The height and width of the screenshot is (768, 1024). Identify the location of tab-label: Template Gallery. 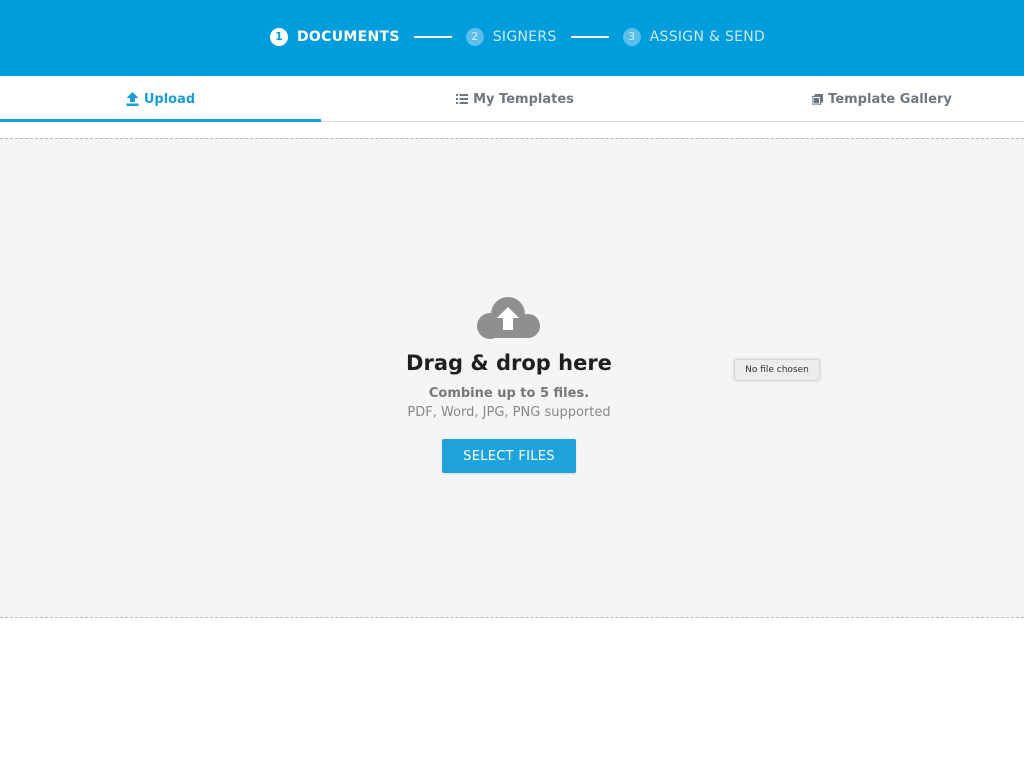
(890, 99).